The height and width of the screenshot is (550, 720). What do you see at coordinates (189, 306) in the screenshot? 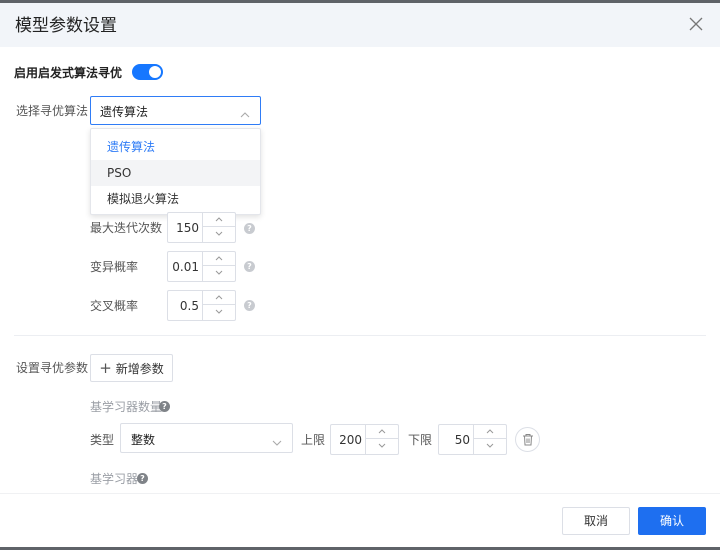
I see `stepper-value: 0.5` at bounding box center [189, 306].